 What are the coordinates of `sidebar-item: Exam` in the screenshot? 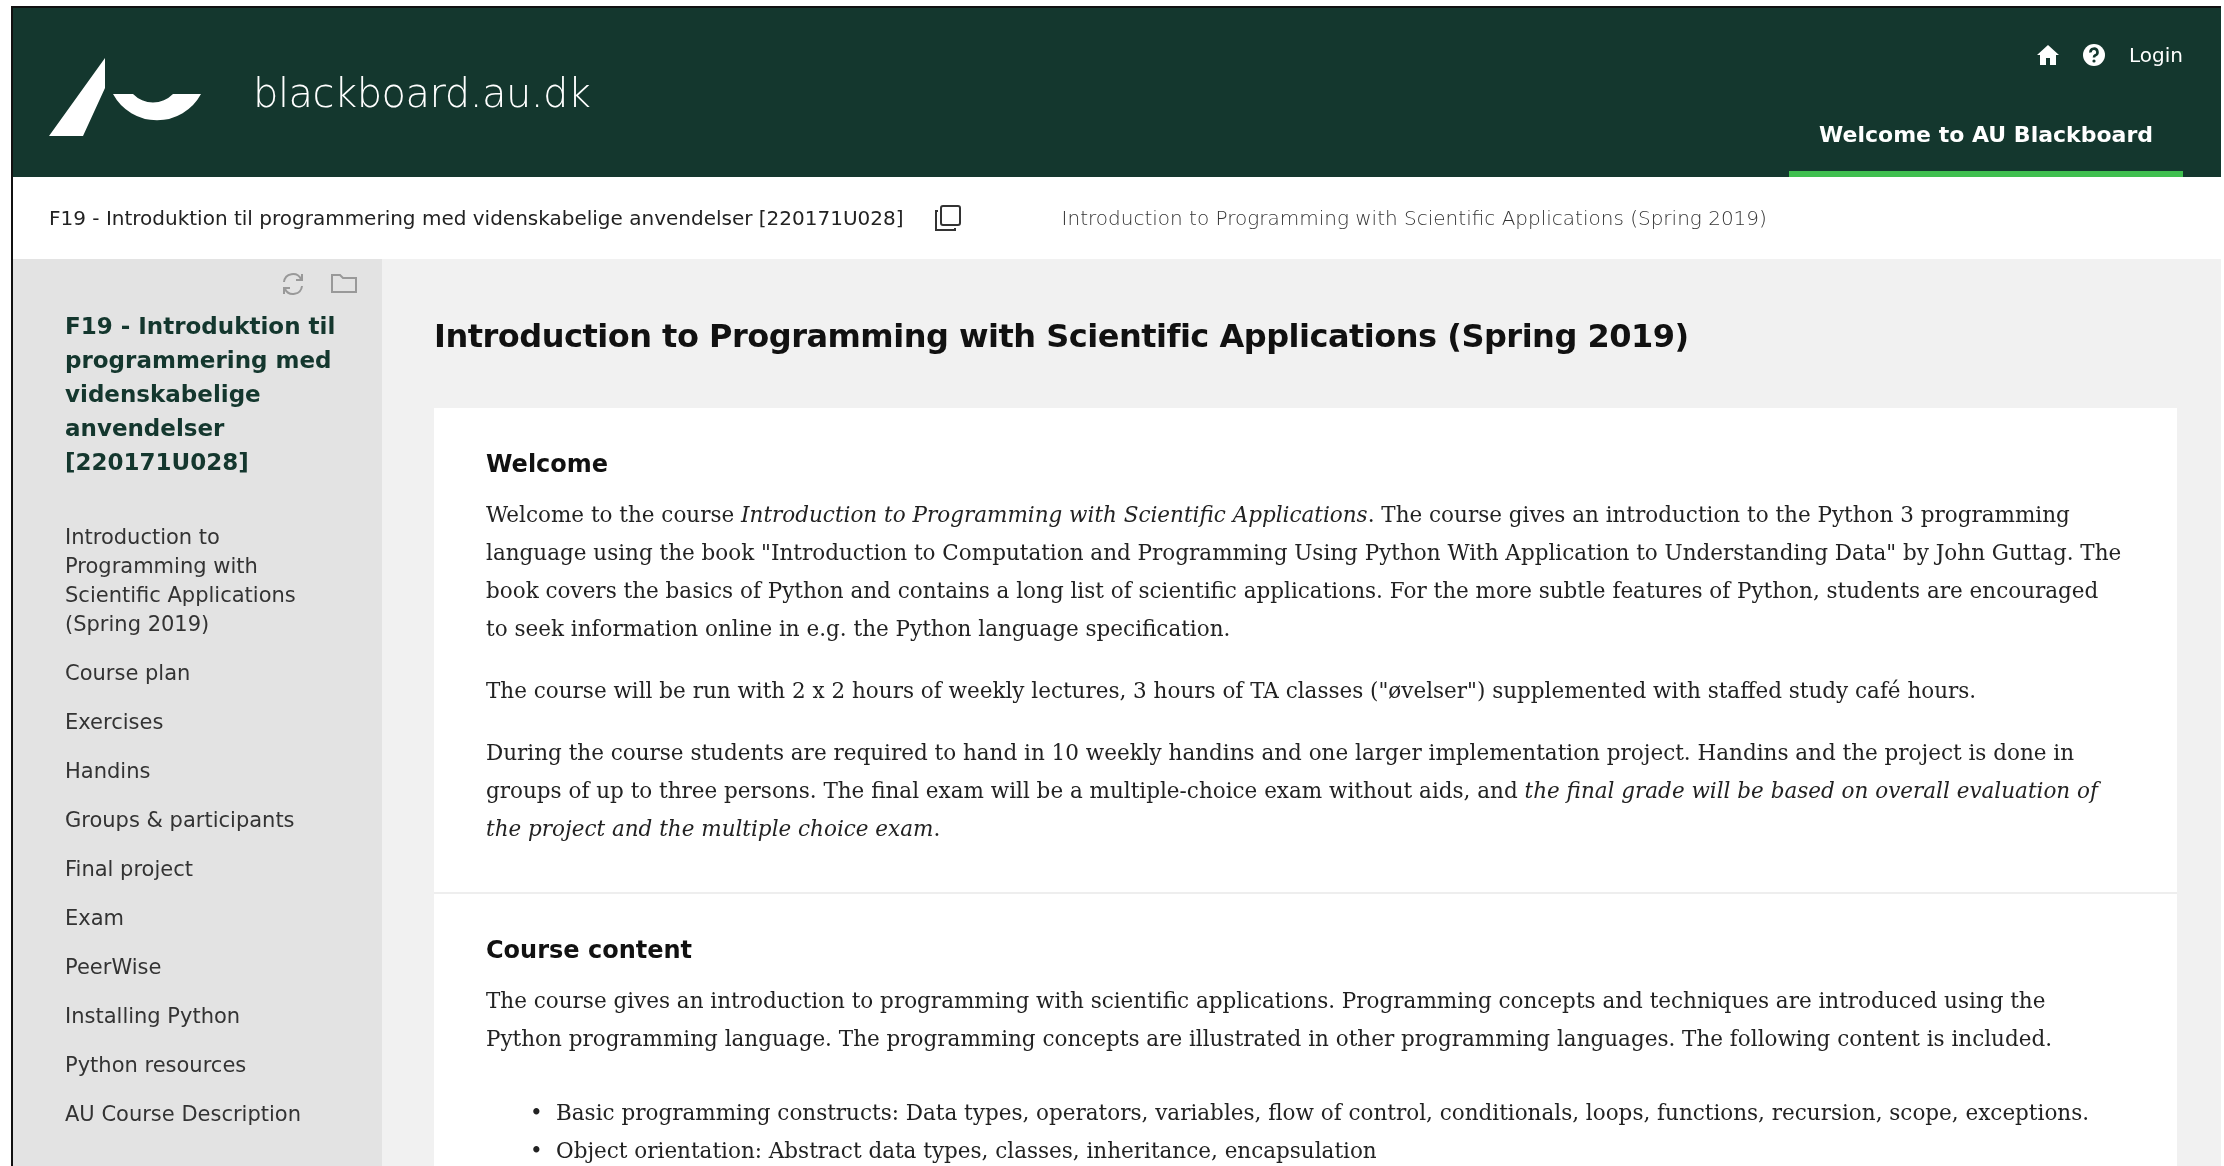 It's located at (195, 918).